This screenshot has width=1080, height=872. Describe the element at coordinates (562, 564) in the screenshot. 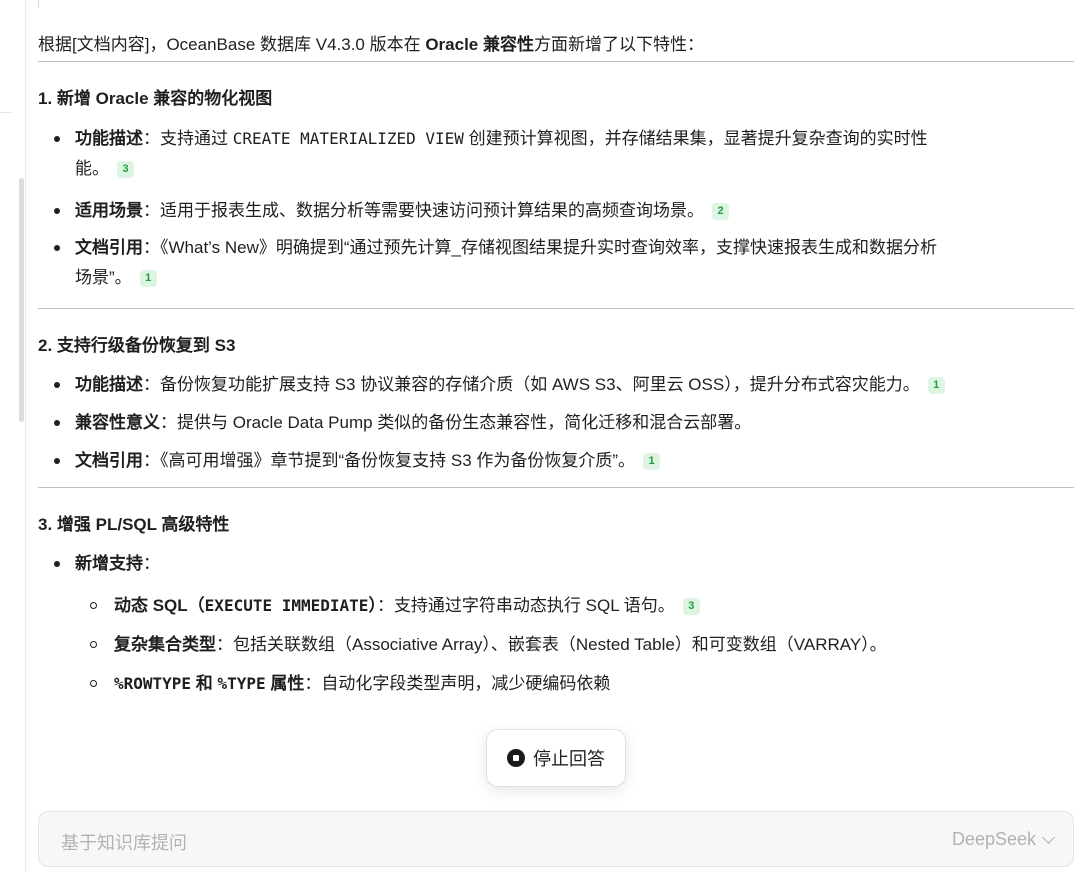

I see `list-item: 新增支持：` at that location.